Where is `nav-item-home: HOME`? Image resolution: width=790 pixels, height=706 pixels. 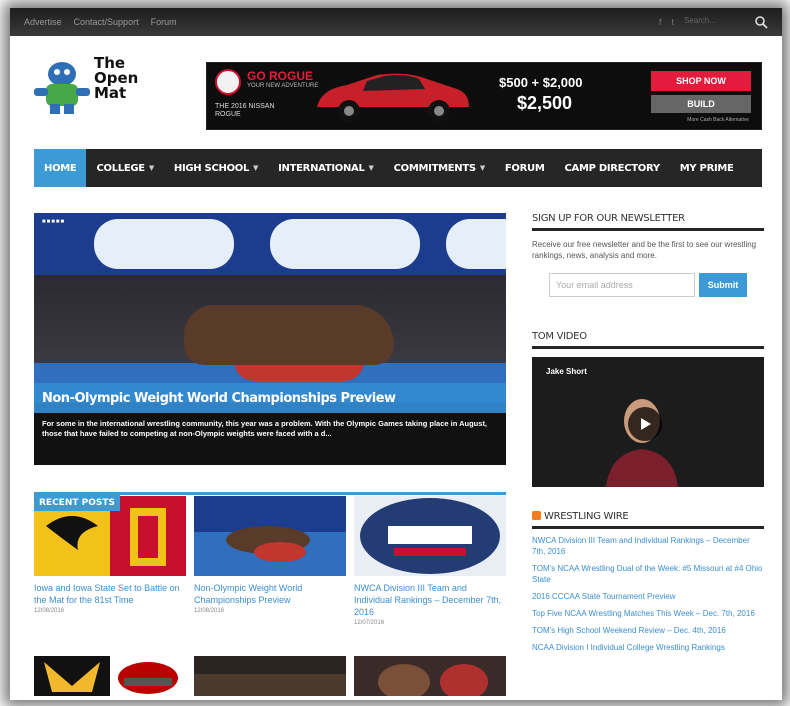 nav-item-home: HOME is located at coordinates (60, 168).